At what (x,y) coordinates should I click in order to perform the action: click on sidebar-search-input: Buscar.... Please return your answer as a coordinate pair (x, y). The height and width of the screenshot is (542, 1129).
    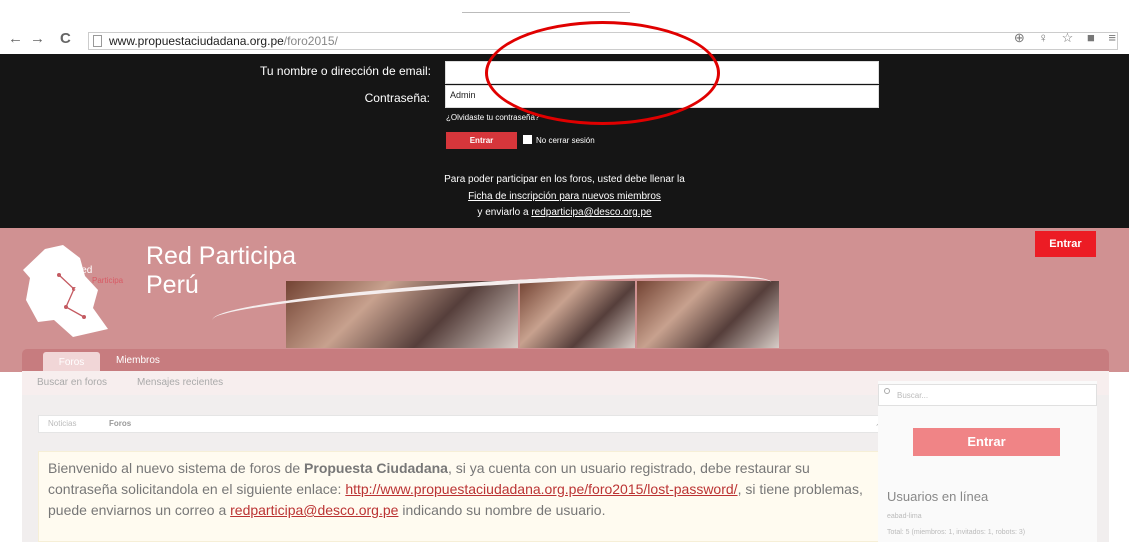
    Looking at the image, I should click on (987, 395).